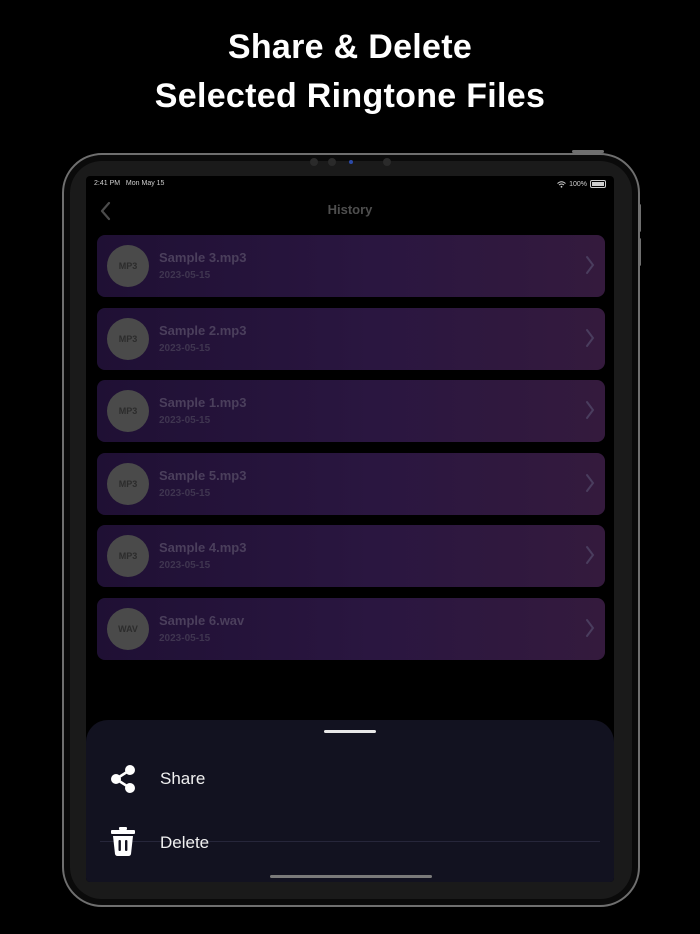 Image resolution: width=700 pixels, height=934 pixels. Describe the element at coordinates (561, 184) in the screenshot. I see `wifi-icon` at that location.